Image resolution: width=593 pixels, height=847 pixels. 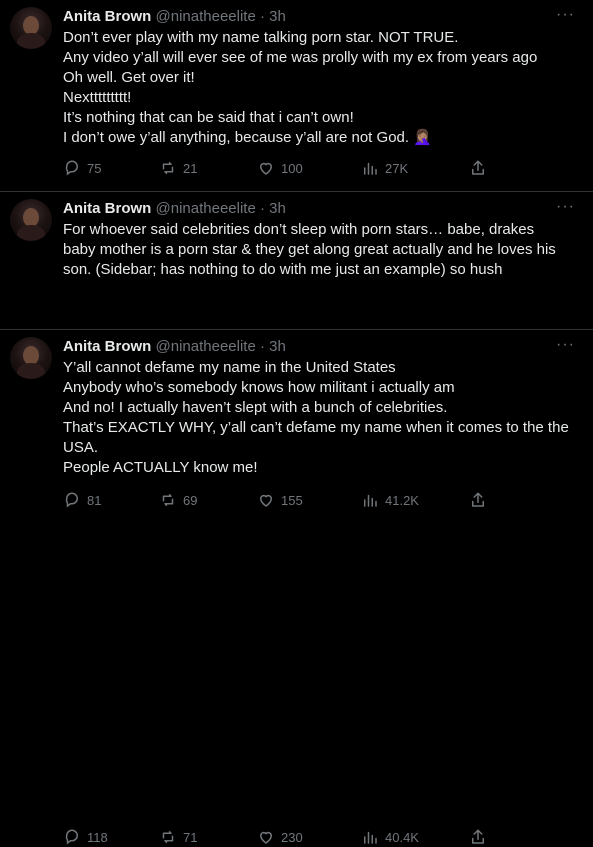 I want to click on views-count: 40.4K, so click(x=402, y=837).